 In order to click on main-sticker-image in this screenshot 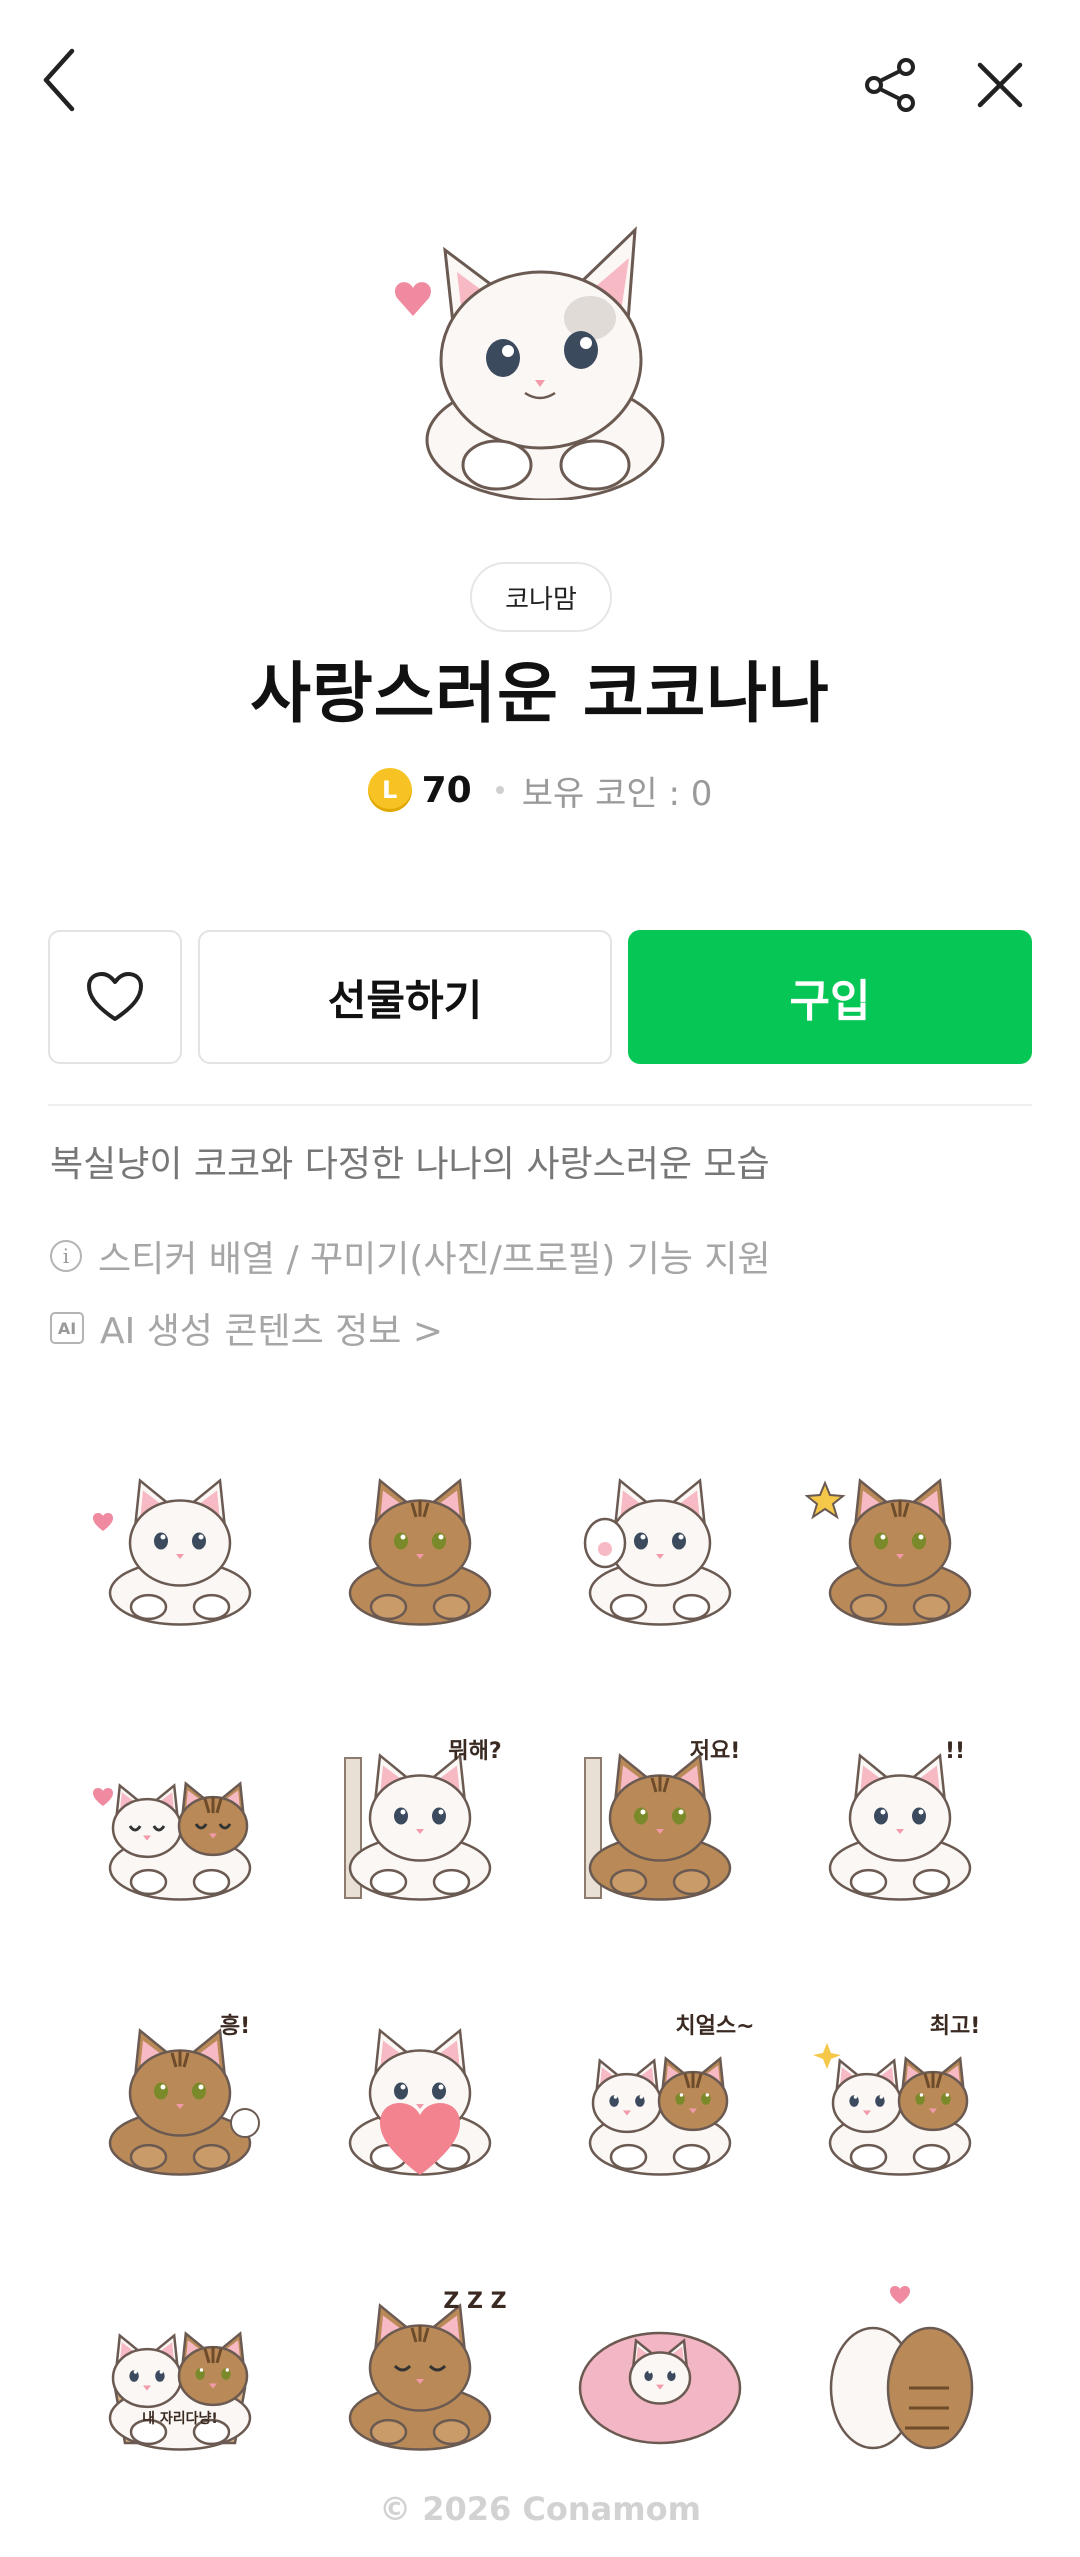, I will do `click(540, 356)`.